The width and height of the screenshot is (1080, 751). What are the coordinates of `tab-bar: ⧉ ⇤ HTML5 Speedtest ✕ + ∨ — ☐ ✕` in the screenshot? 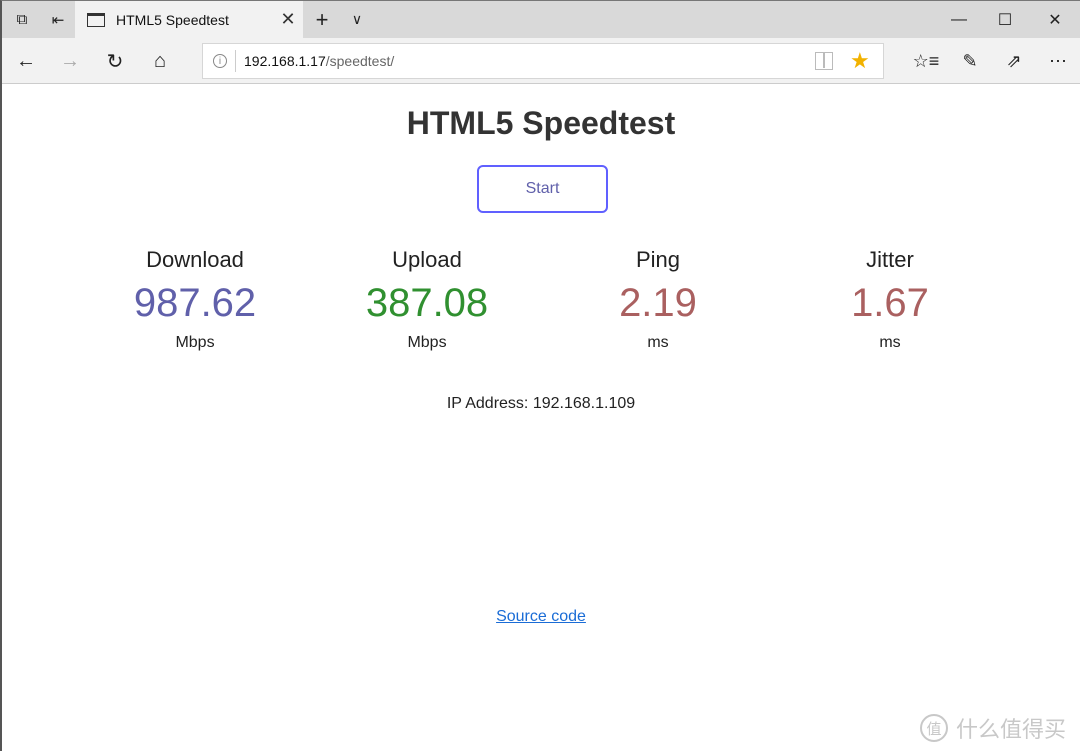 It's located at (541, 19).